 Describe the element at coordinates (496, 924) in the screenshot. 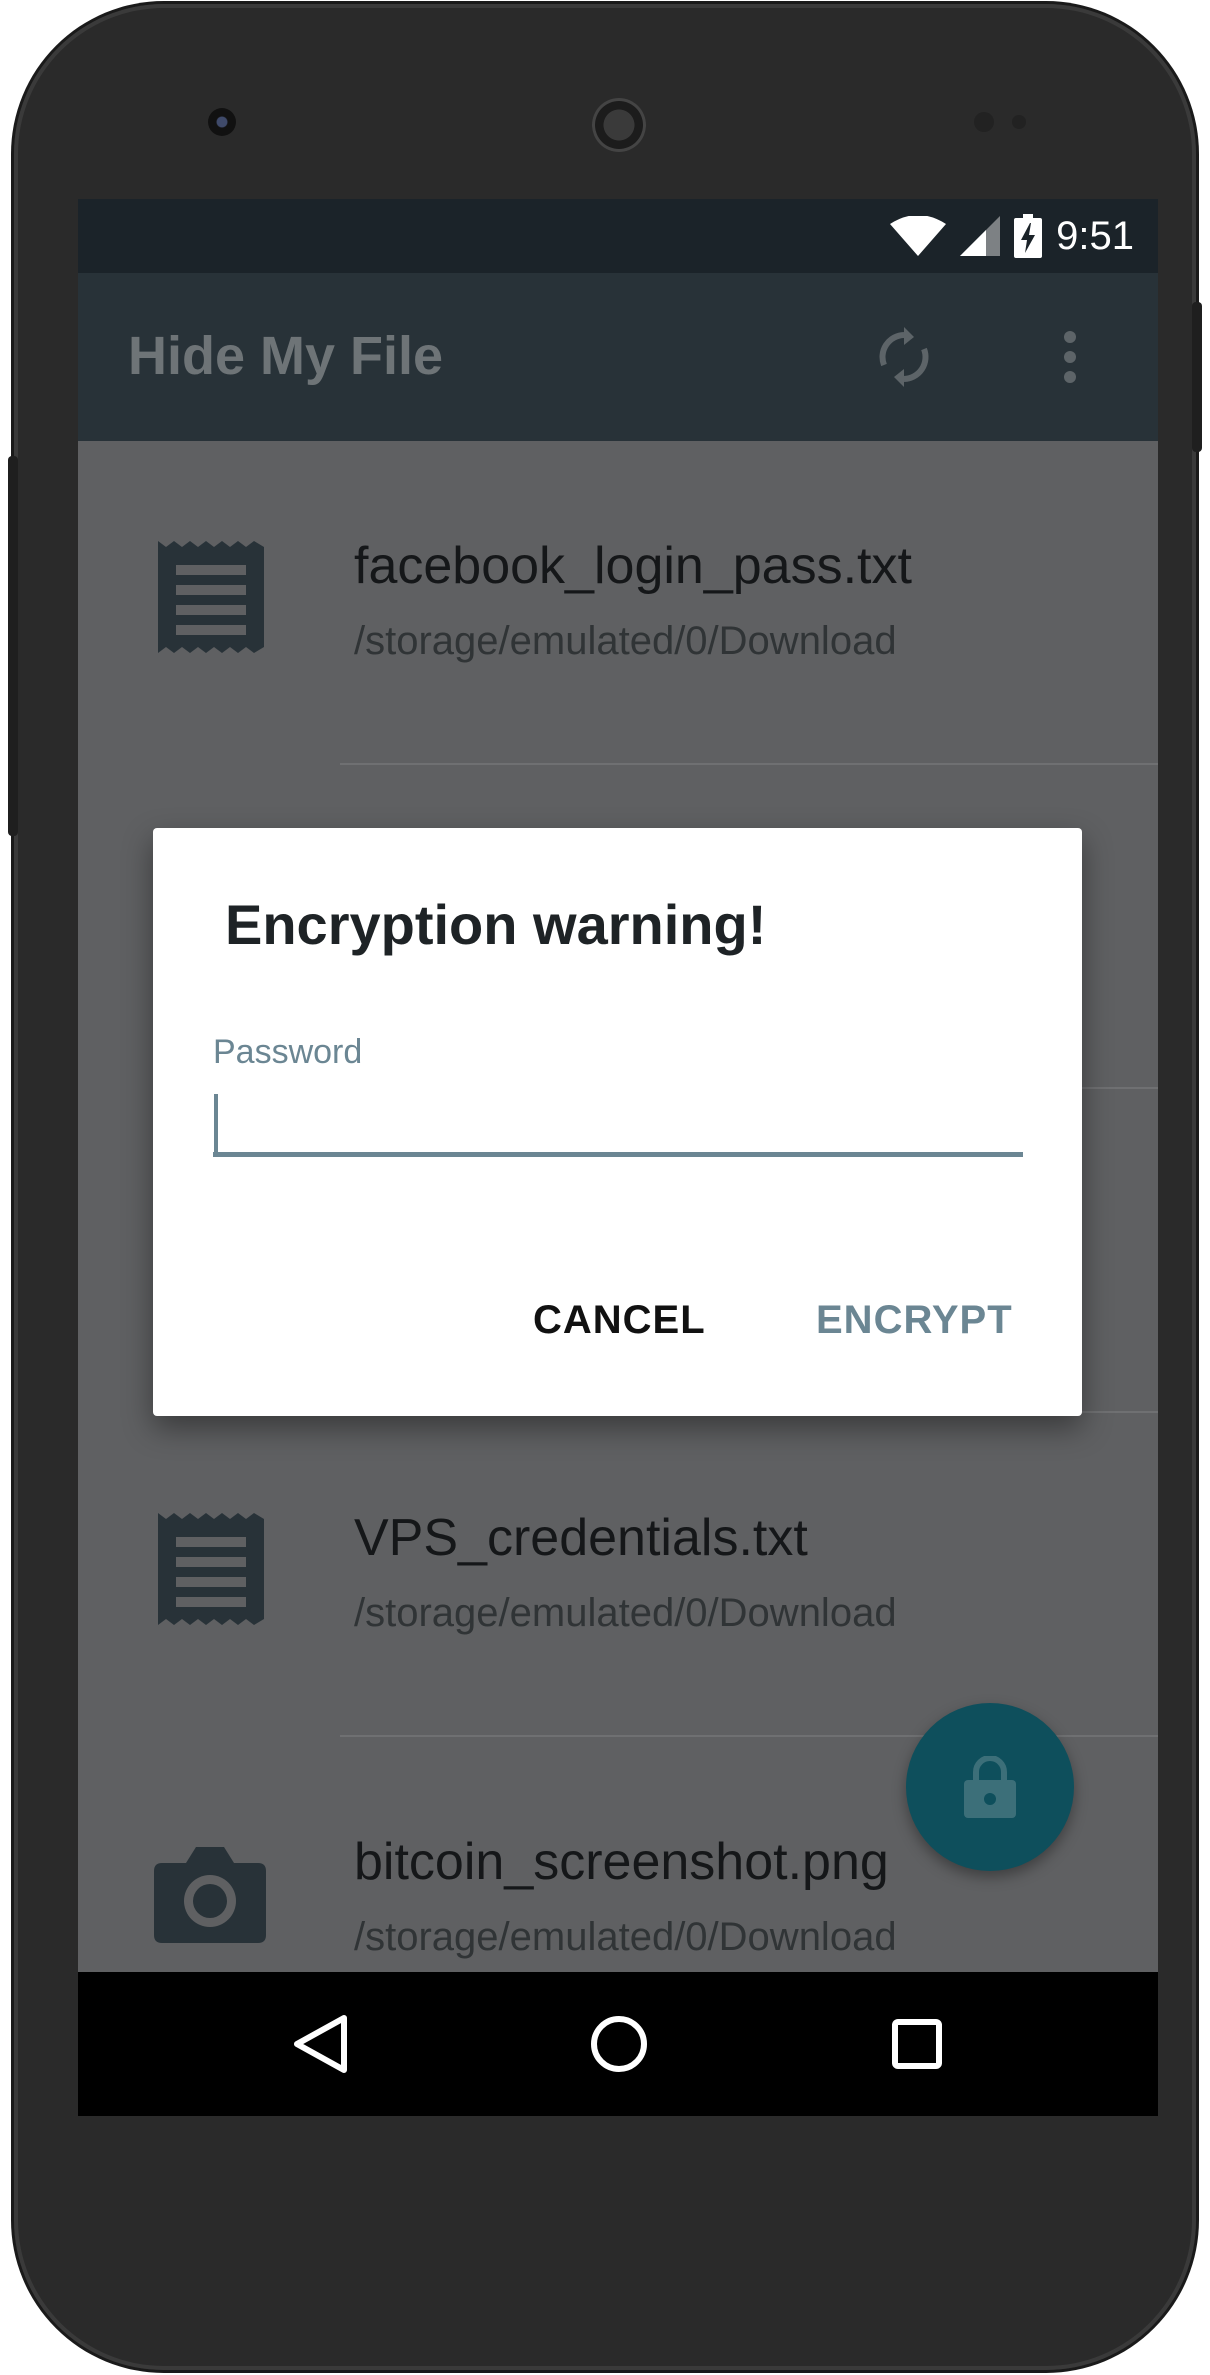

I see `dialog-title: Encryption warning!` at that location.